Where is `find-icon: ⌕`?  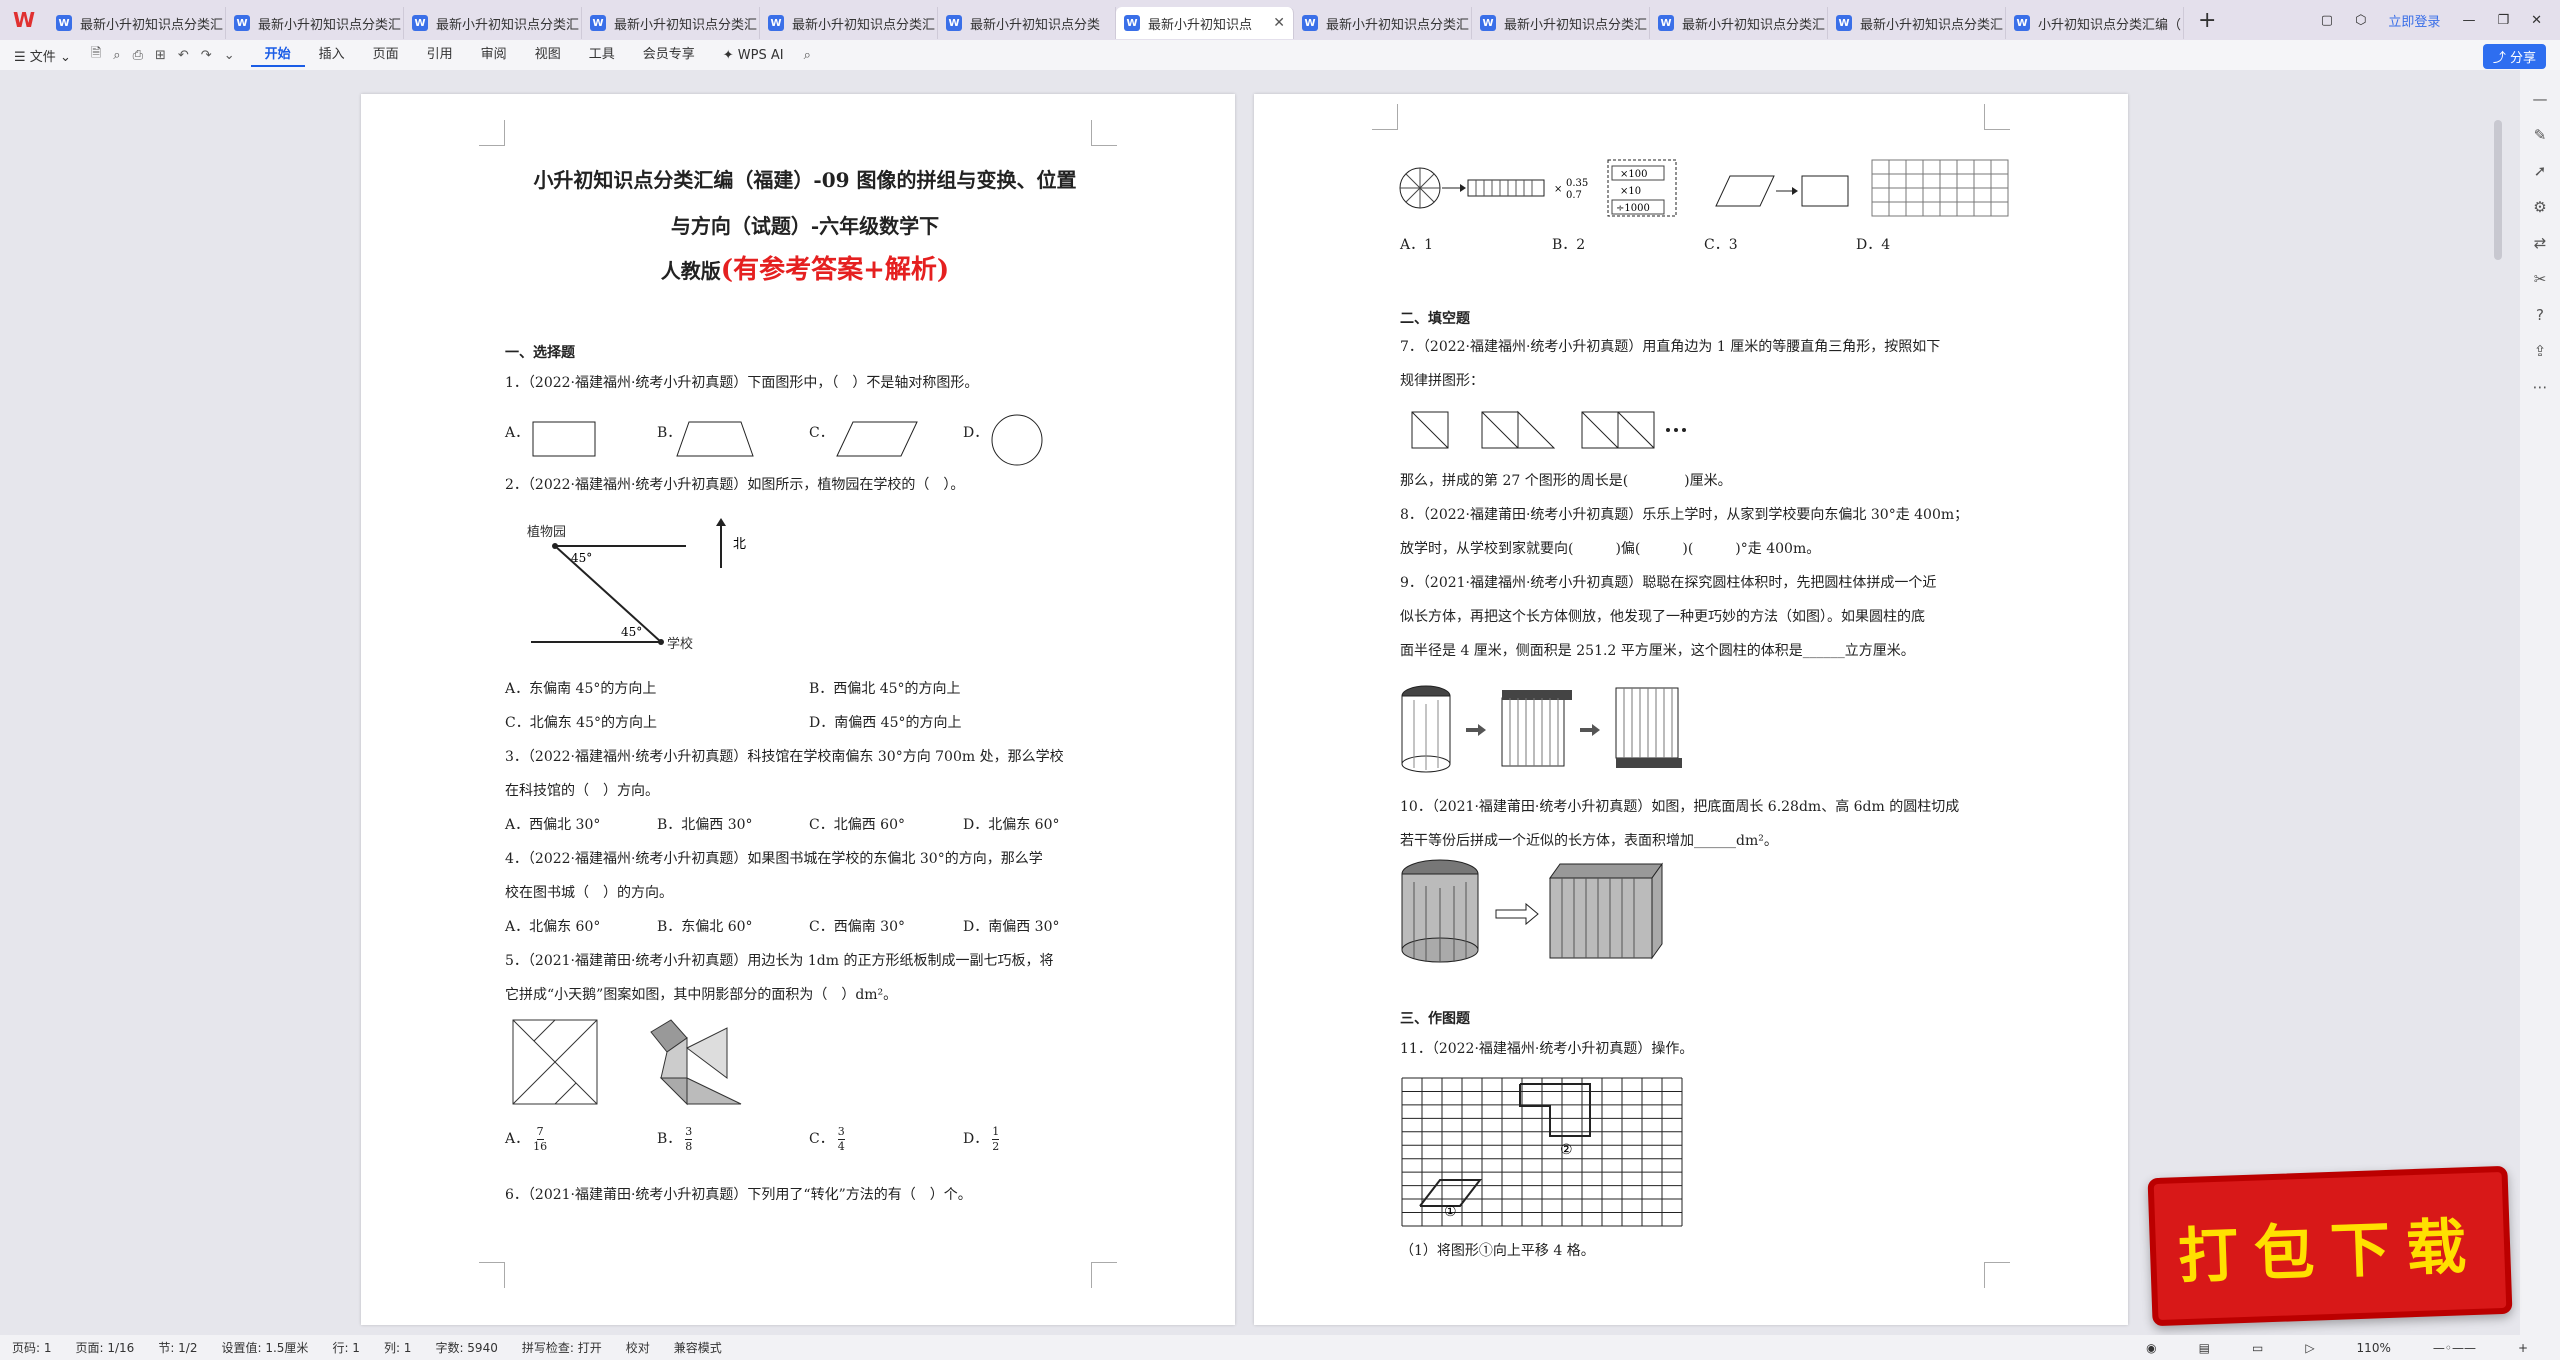
find-icon: ⌕ is located at coordinates (116, 55).